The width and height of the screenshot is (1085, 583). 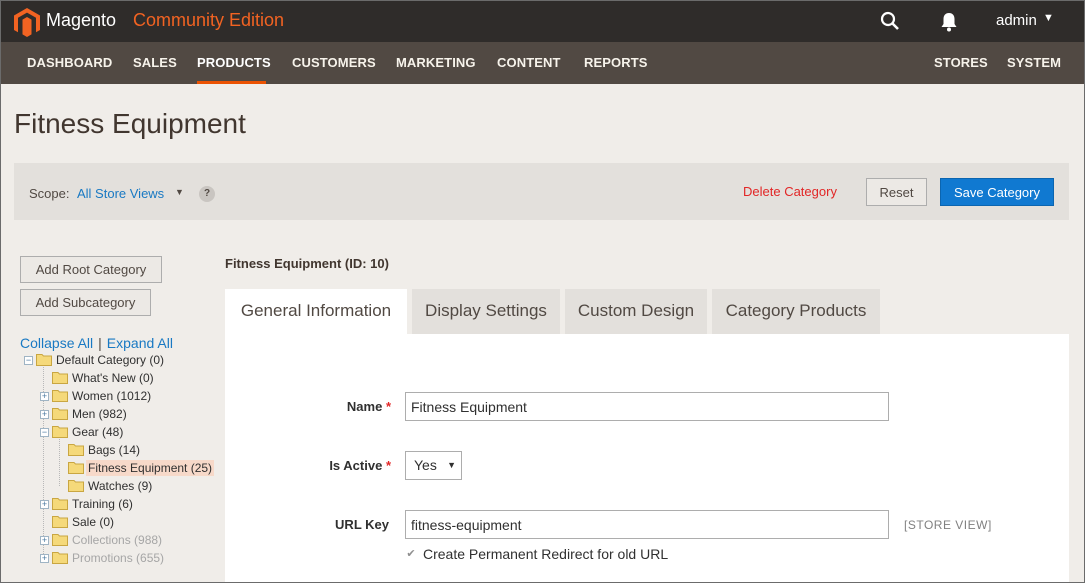 What do you see at coordinates (113, 378) in the screenshot?
I see `tree-node-label: What's New (0)` at bounding box center [113, 378].